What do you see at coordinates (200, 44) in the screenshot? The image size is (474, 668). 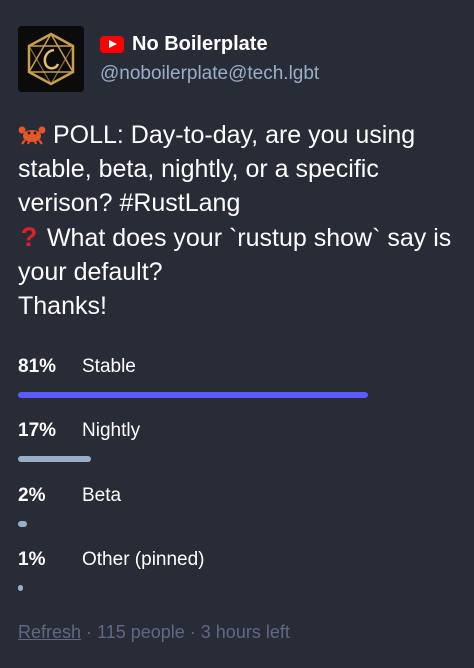 I see `display-name: No Boilerplate` at bounding box center [200, 44].